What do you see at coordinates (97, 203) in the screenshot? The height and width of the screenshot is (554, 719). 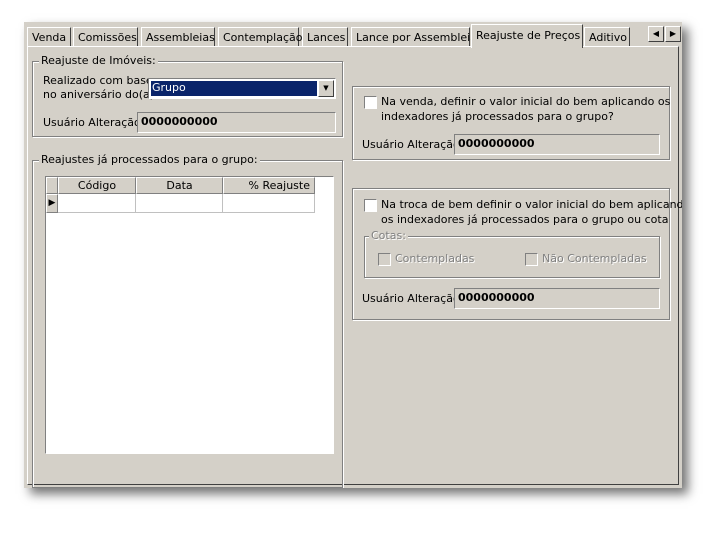 I see `grid-cell-codigo` at bounding box center [97, 203].